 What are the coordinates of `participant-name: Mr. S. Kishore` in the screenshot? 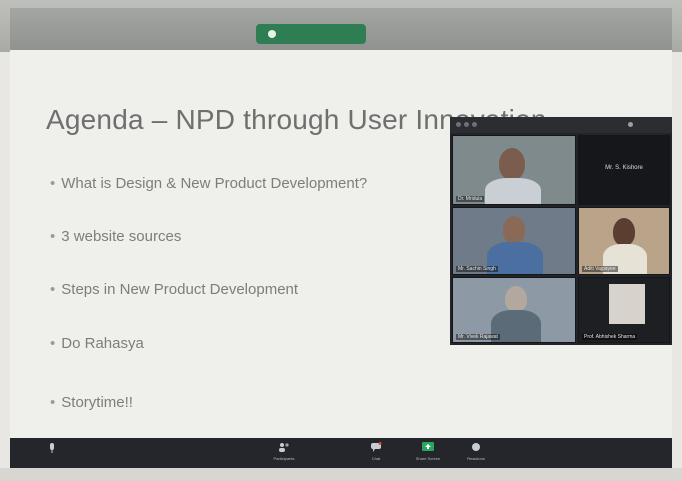 It's located at (624, 167).